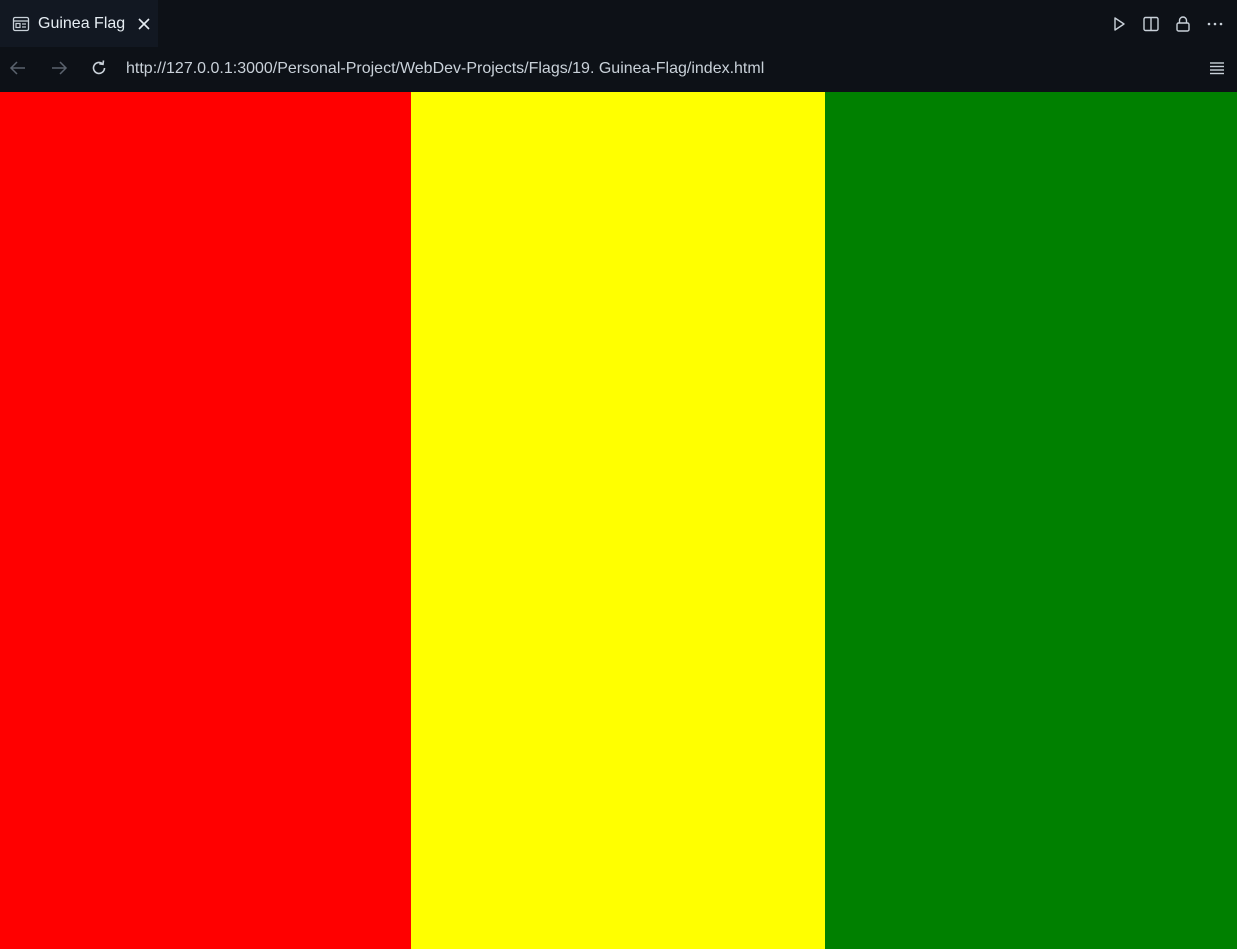 Image resolution: width=1237 pixels, height=949 pixels. What do you see at coordinates (1151, 24) in the screenshot?
I see `split-editor-icon` at bounding box center [1151, 24].